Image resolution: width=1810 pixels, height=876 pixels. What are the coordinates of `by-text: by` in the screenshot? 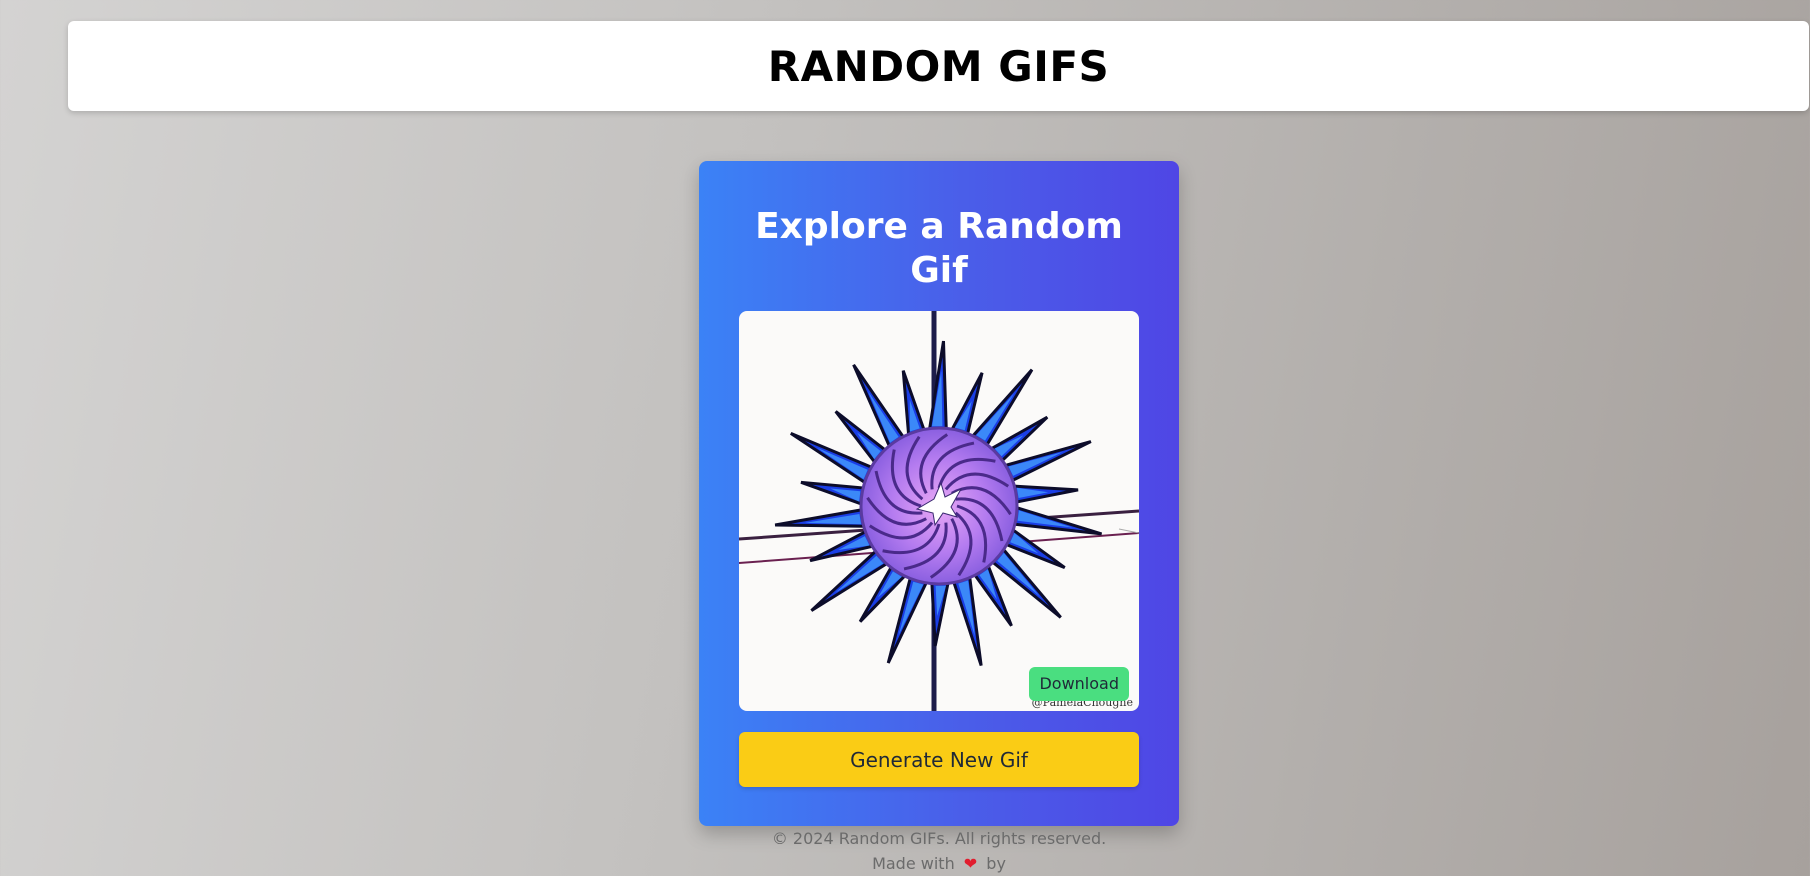 It's located at (996, 863).